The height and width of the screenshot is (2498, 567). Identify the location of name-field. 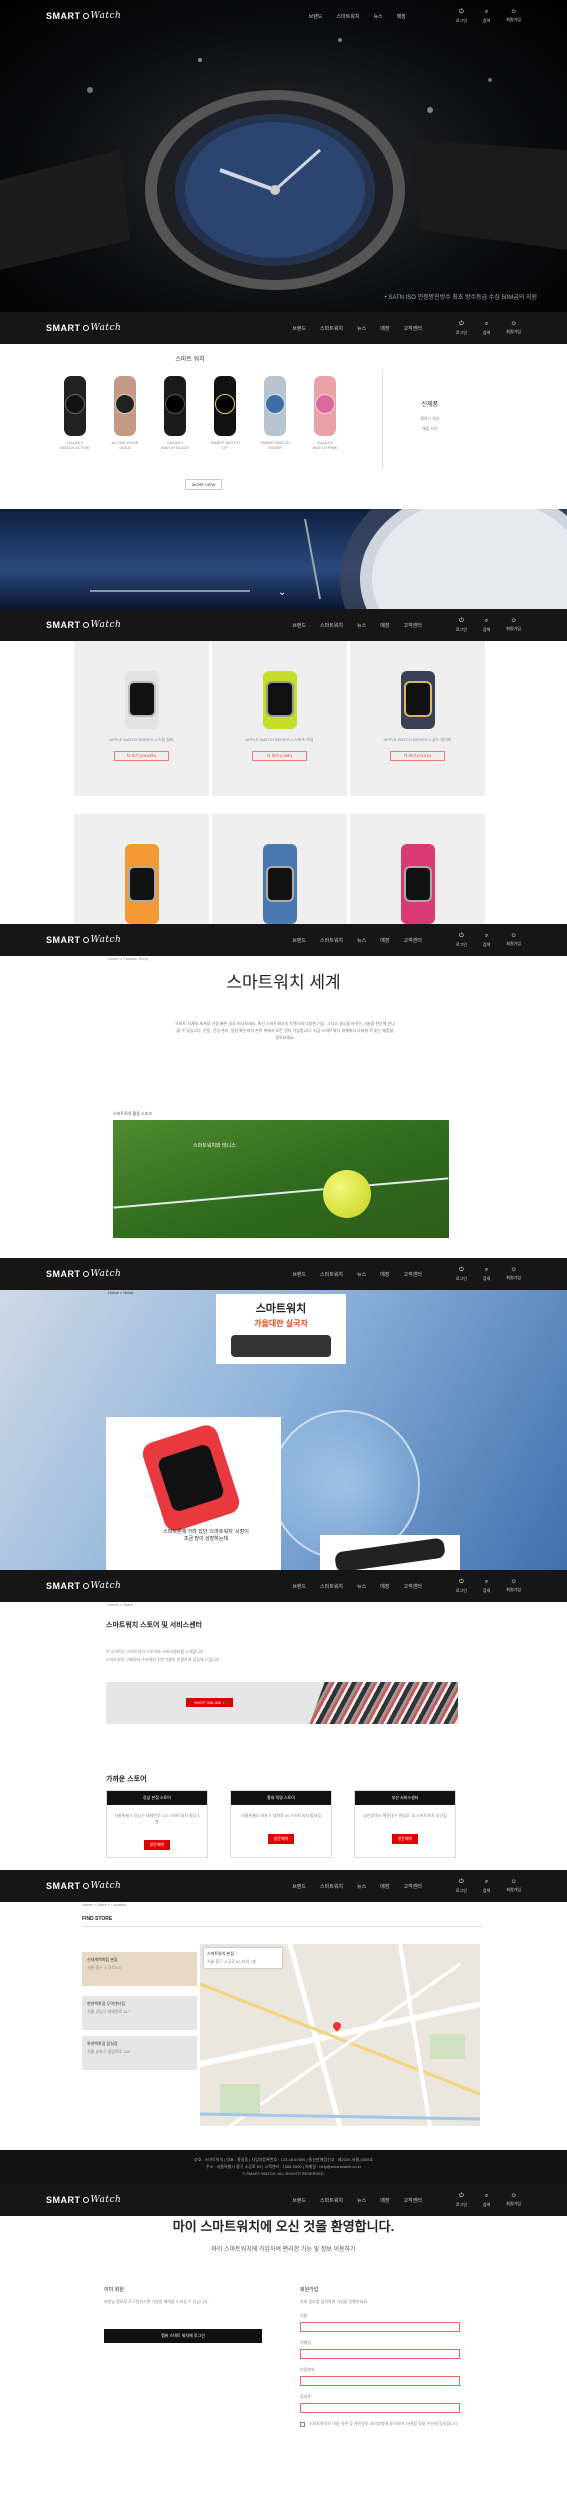
(380, 2327).